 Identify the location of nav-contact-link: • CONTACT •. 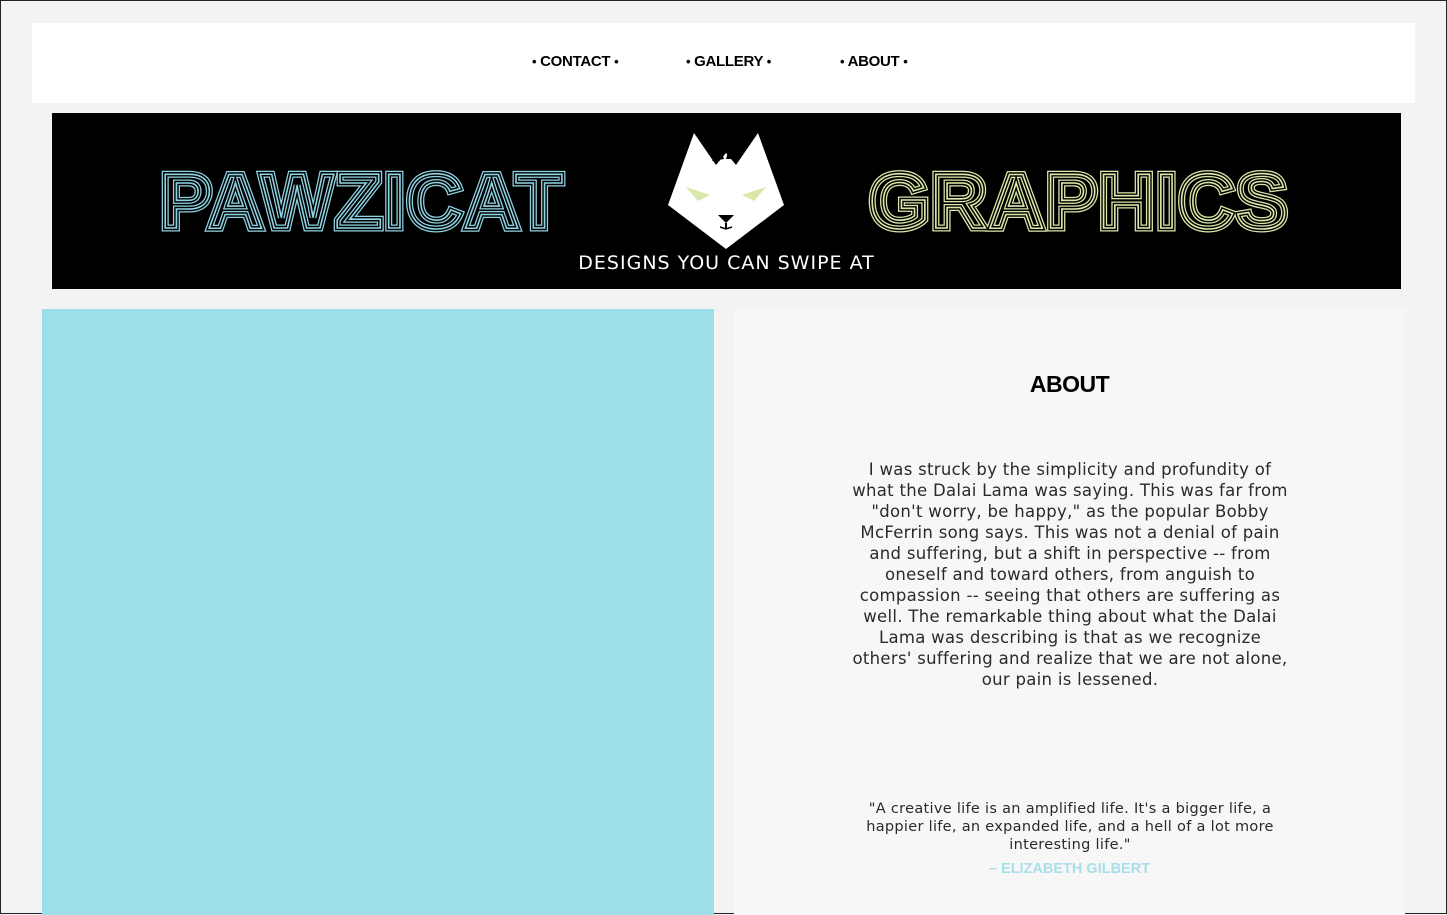
(575, 61).